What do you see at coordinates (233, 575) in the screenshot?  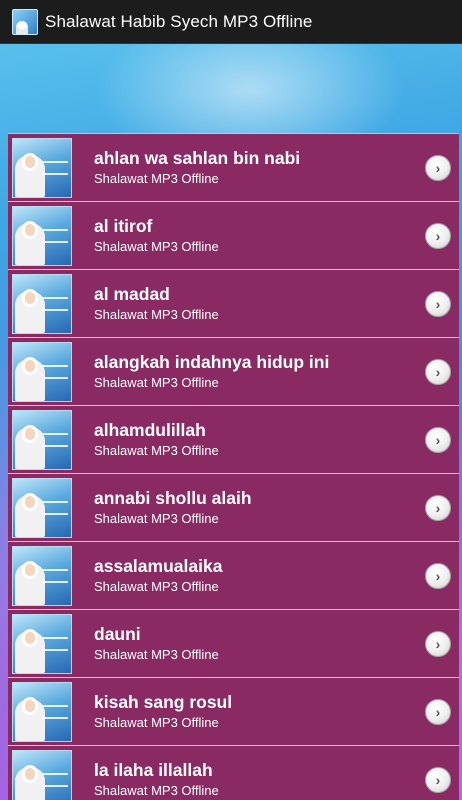 I see `list-item: assalamualaika Shalawat MP3 Offline ›` at bounding box center [233, 575].